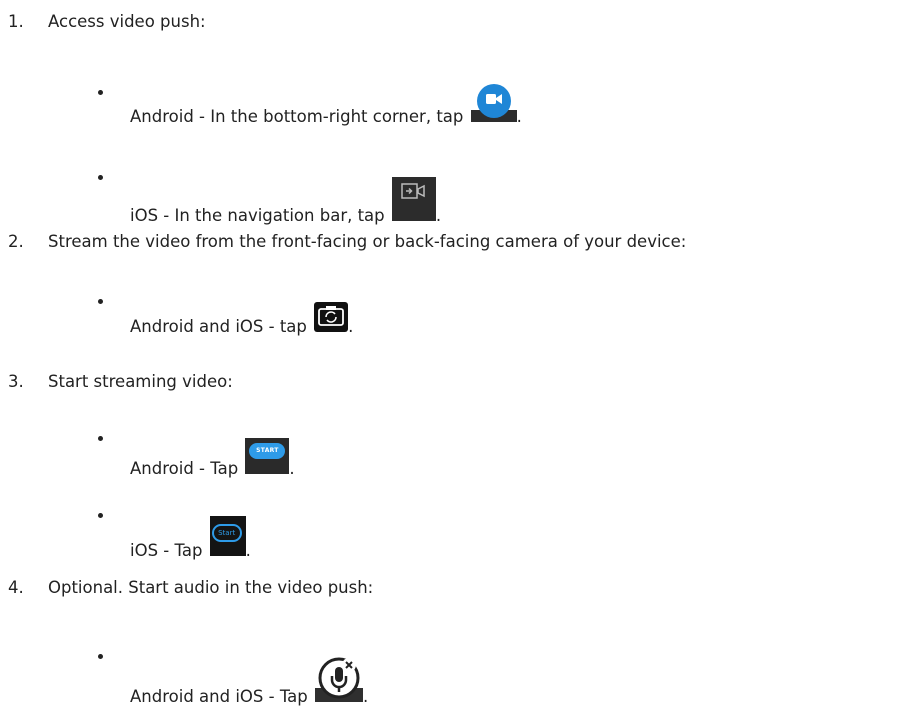  I want to click on video-push-icon, so click(413, 199).